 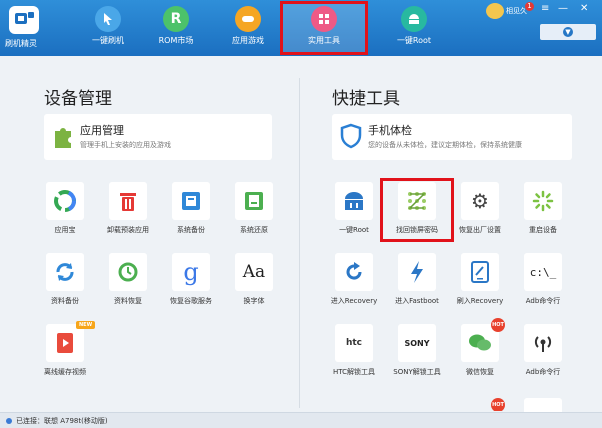 What do you see at coordinates (65, 230) in the screenshot?
I see `tool-label: 应用宝` at bounding box center [65, 230].